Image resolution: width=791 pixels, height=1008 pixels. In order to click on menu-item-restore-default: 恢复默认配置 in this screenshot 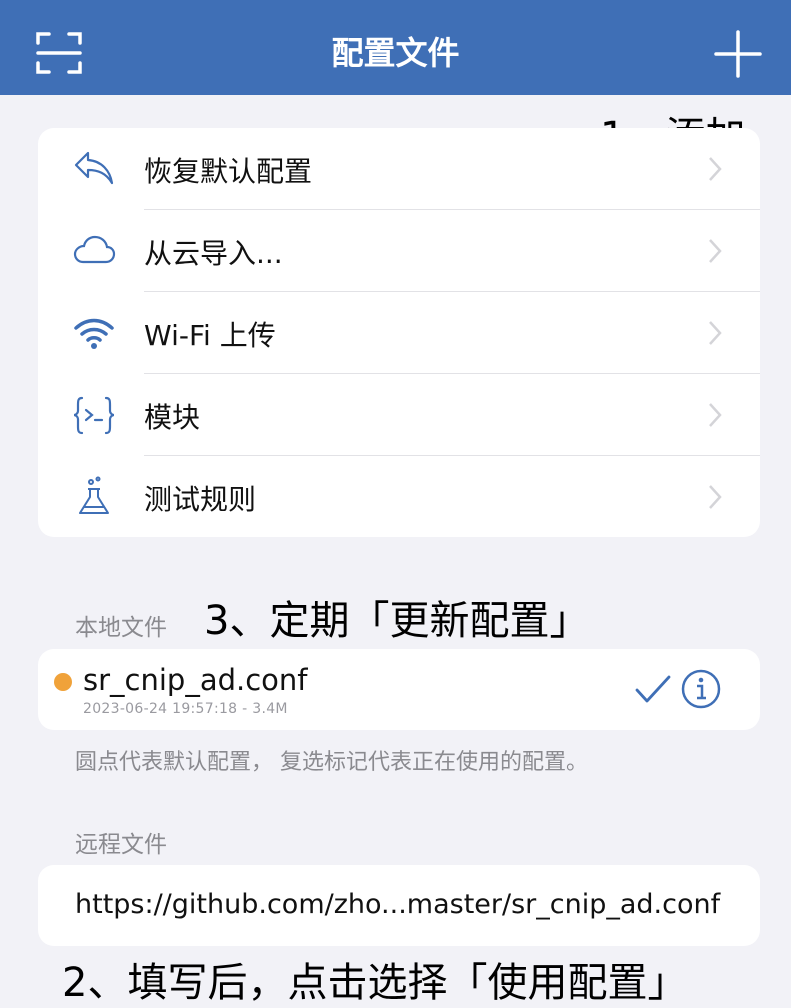, I will do `click(399, 169)`.